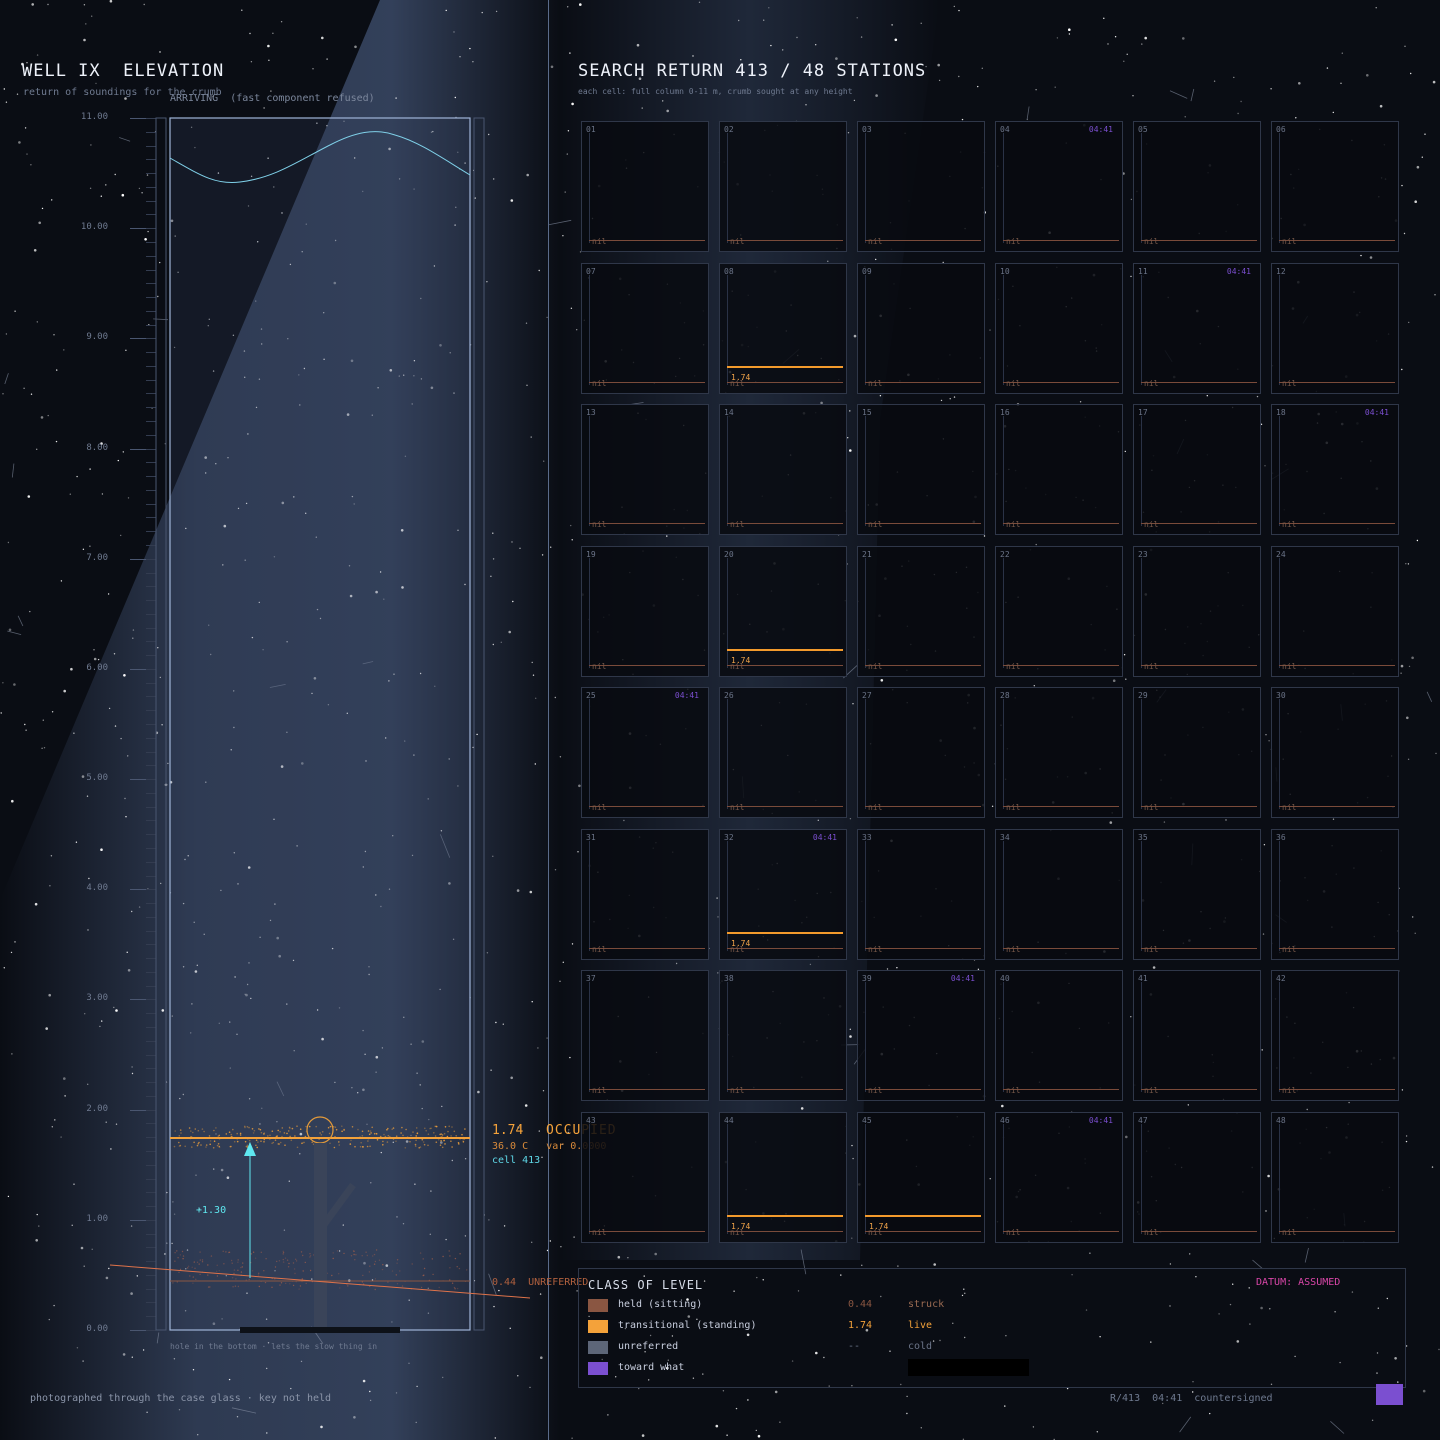  I want to click on station-cell: 07 nil, so click(645, 328).